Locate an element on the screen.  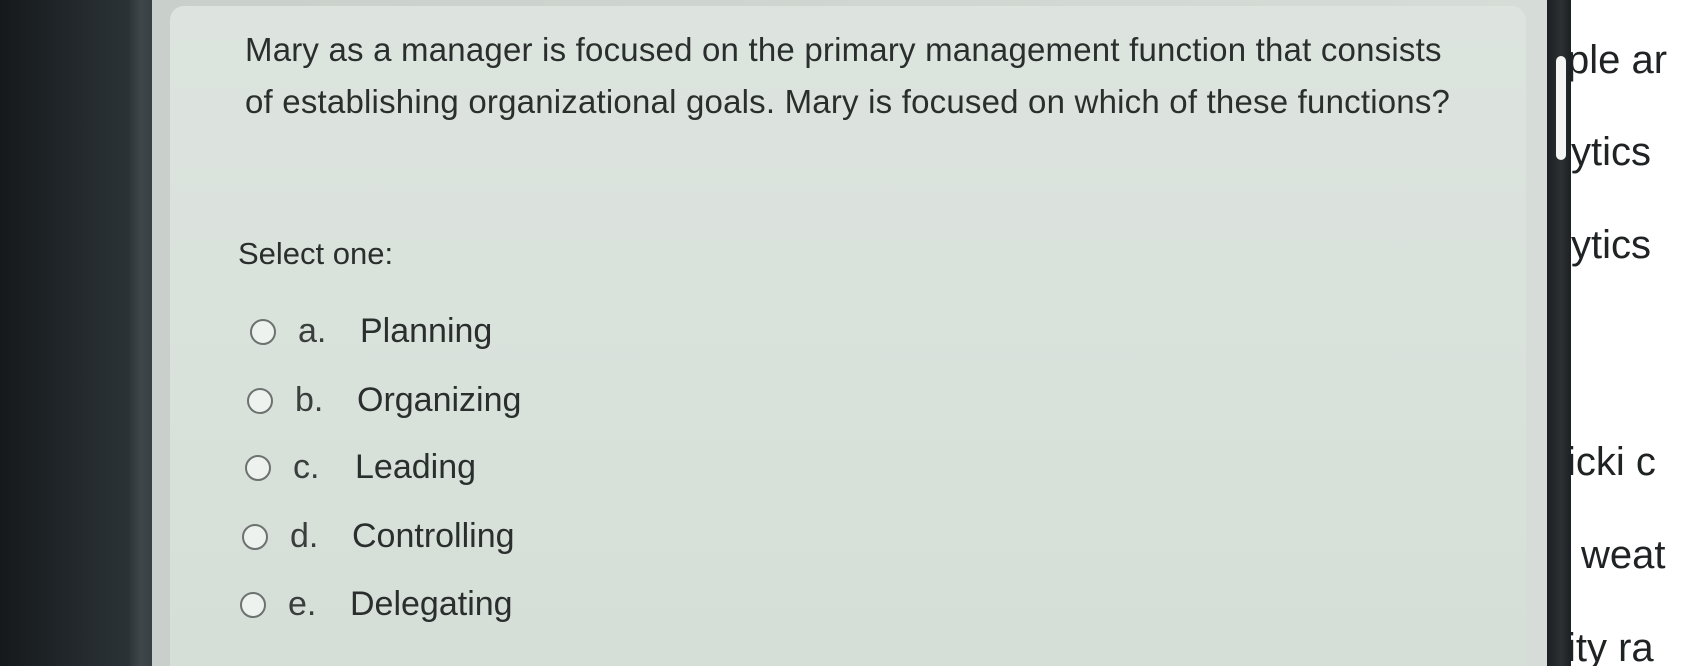
option-letter: a. is located at coordinates (312, 331).